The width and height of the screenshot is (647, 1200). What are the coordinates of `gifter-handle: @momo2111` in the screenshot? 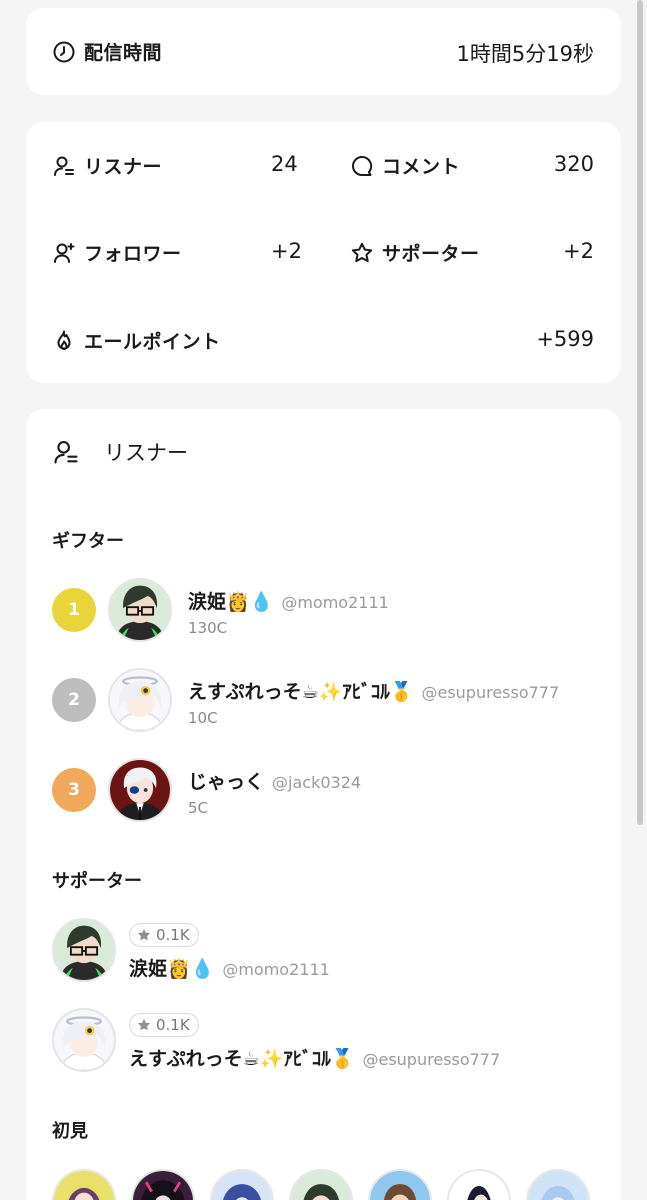 It's located at (335, 602).